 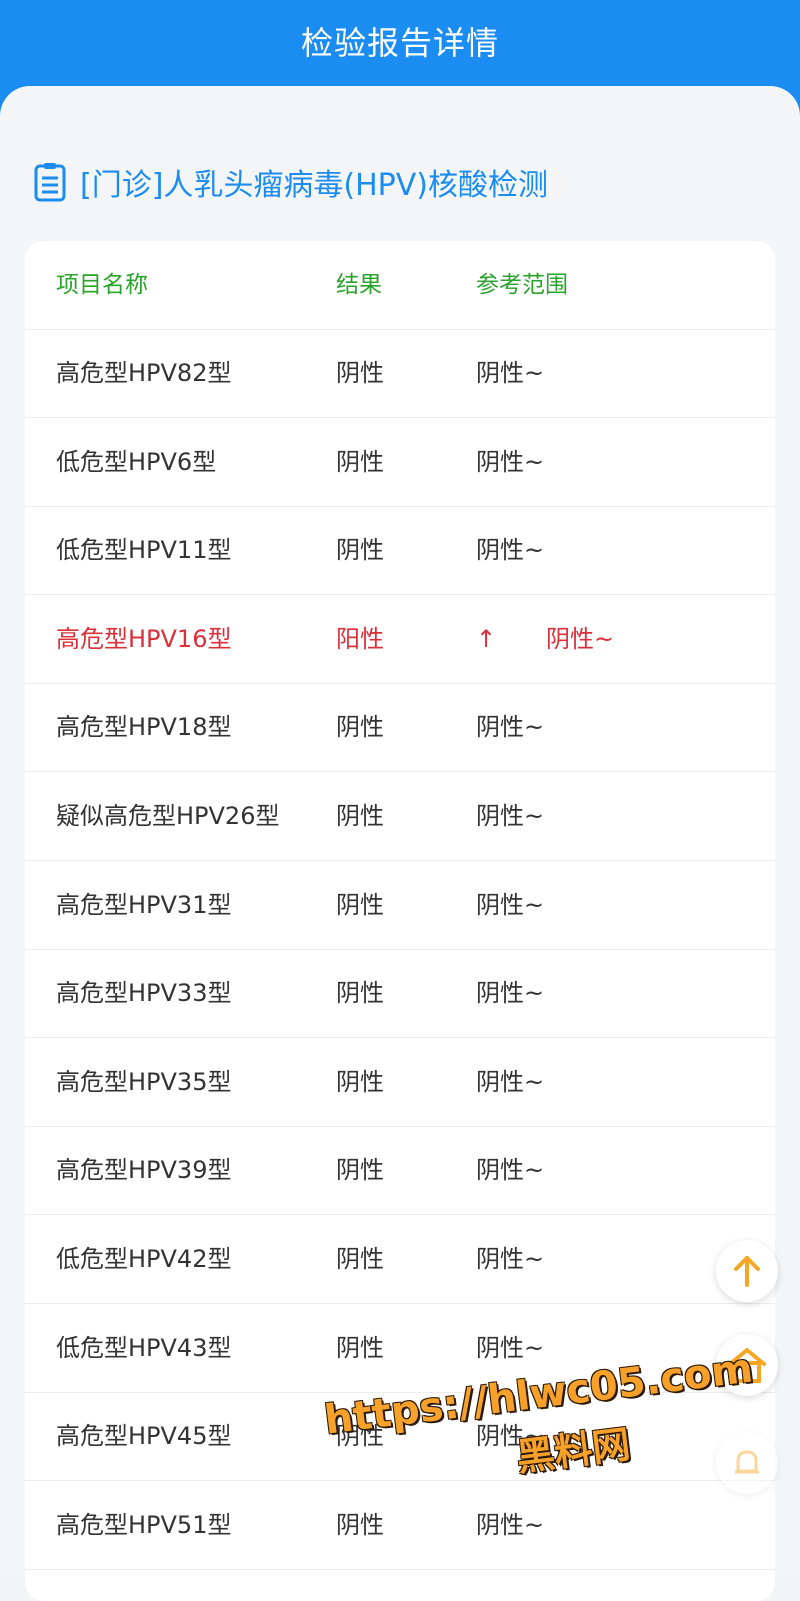 What do you see at coordinates (400, 727) in the screenshot?
I see `table-row: 高危型HPV18型 阴性 阴性~` at bounding box center [400, 727].